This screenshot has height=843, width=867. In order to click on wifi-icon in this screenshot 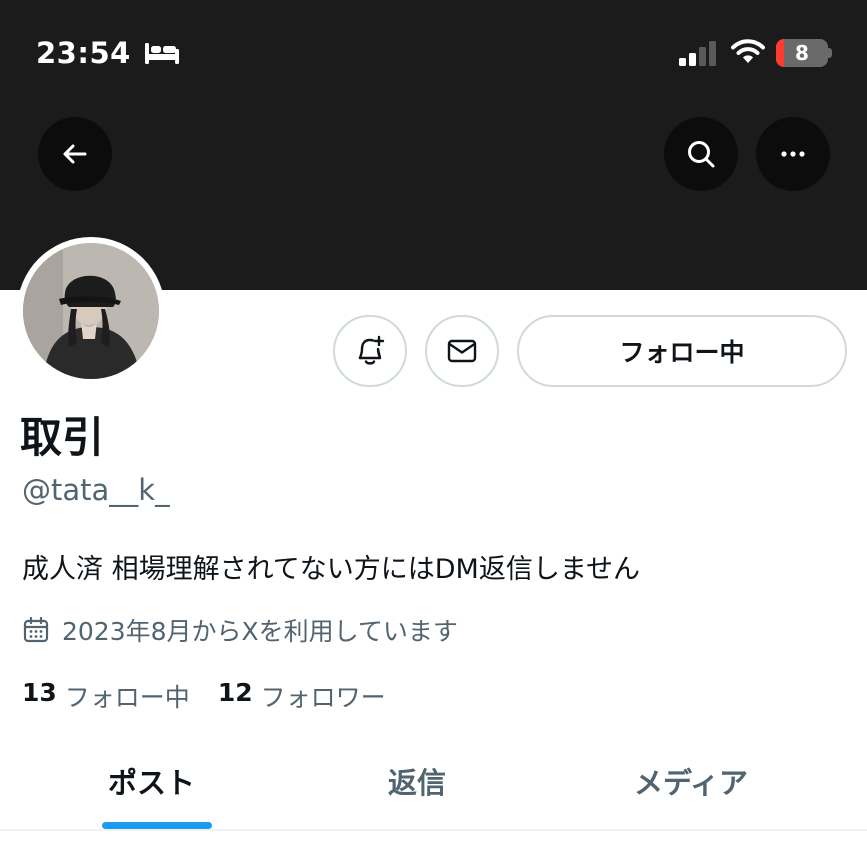, I will do `click(748, 51)`.